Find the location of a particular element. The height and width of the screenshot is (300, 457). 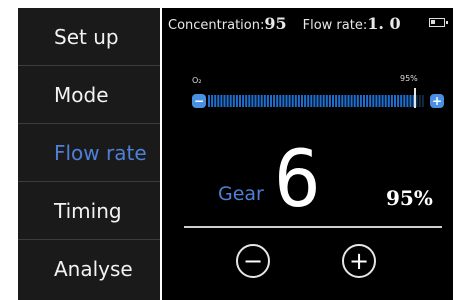

decrease-small-button: − is located at coordinates (199, 101).